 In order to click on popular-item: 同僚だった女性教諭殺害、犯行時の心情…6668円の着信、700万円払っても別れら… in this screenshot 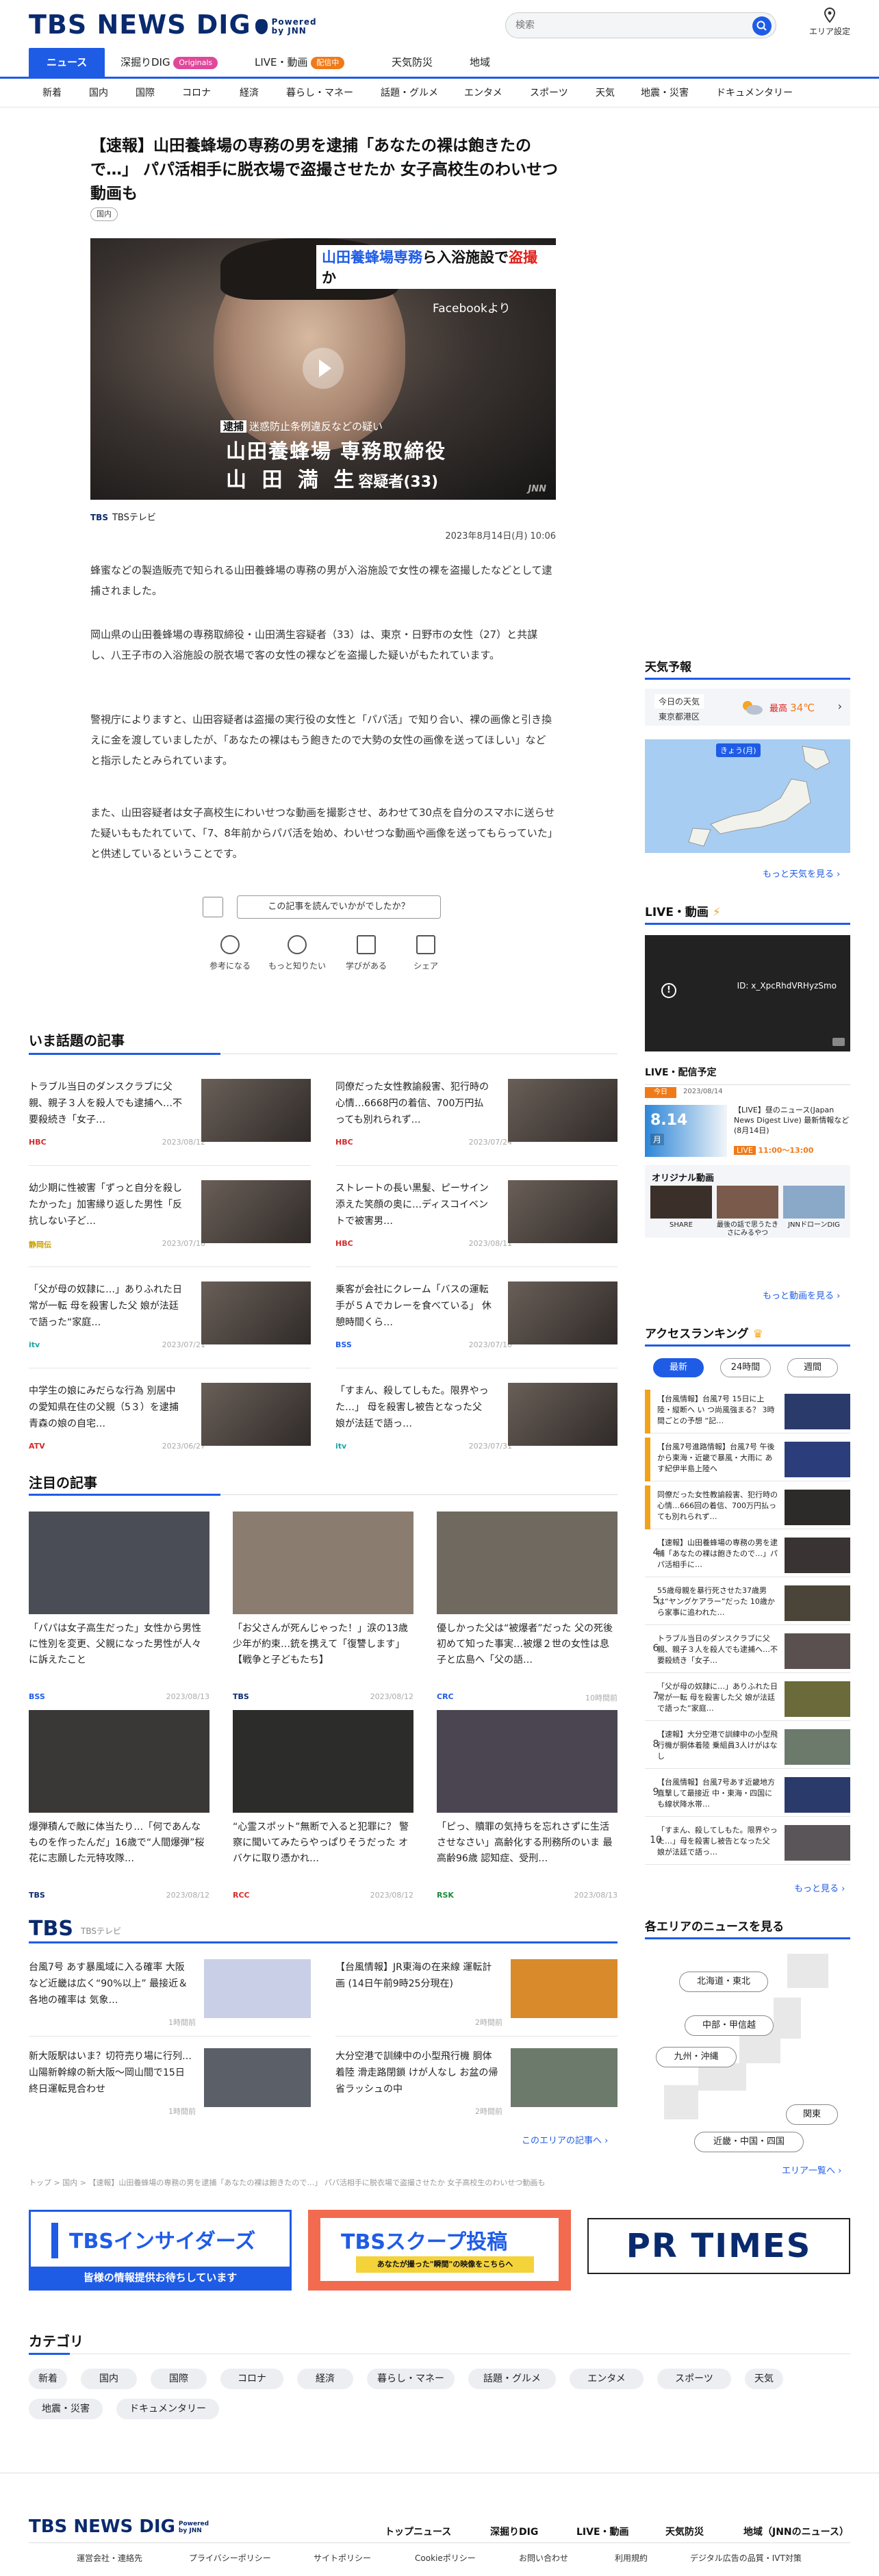, I will do `click(476, 1117)`.